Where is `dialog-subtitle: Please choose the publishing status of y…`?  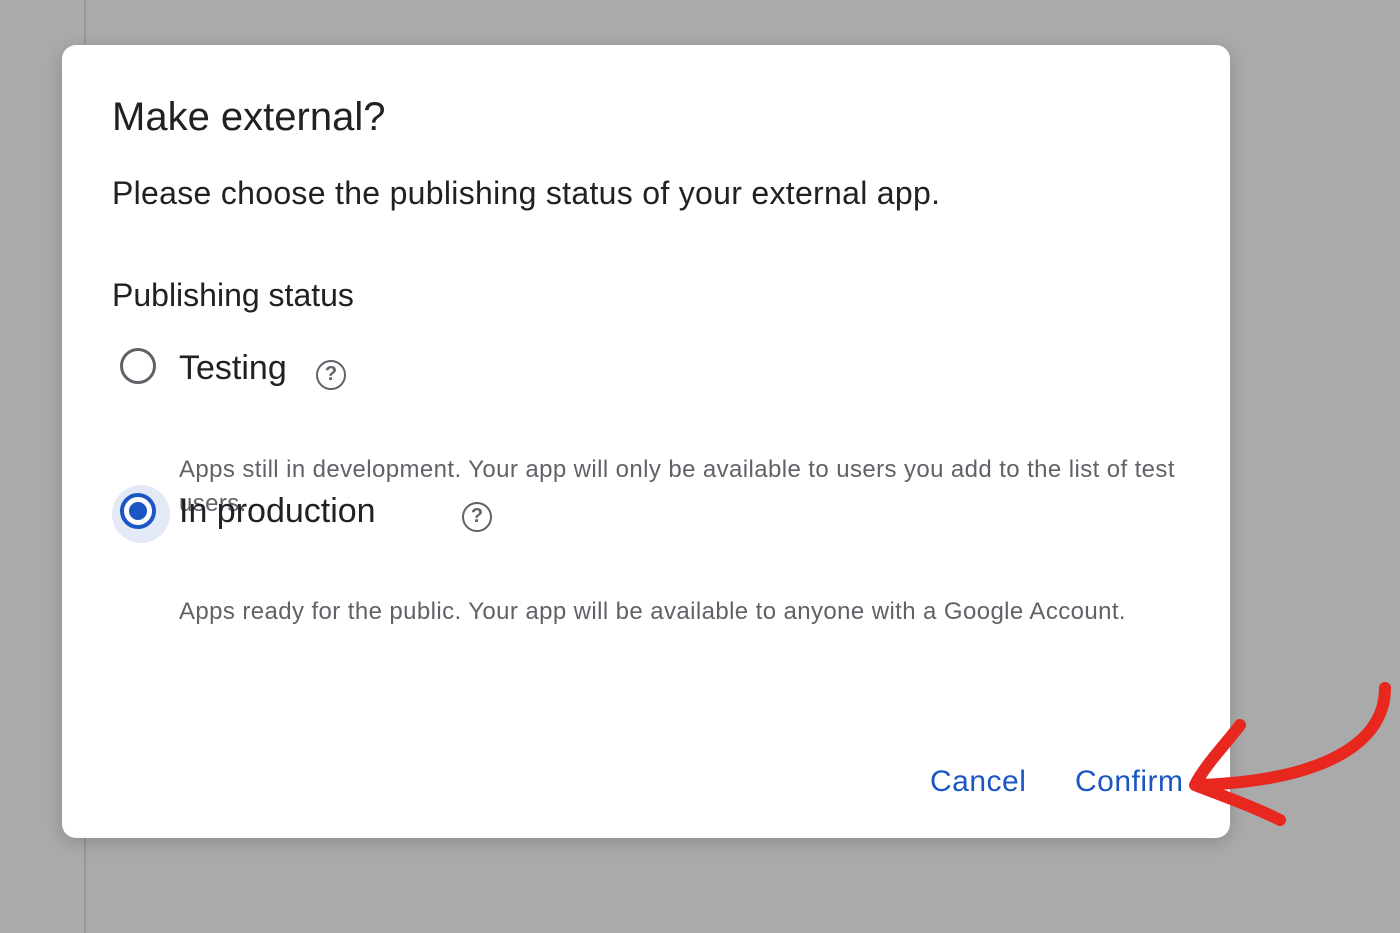 dialog-subtitle: Please choose the publishing status of y… is located at coordinates (526, 193).